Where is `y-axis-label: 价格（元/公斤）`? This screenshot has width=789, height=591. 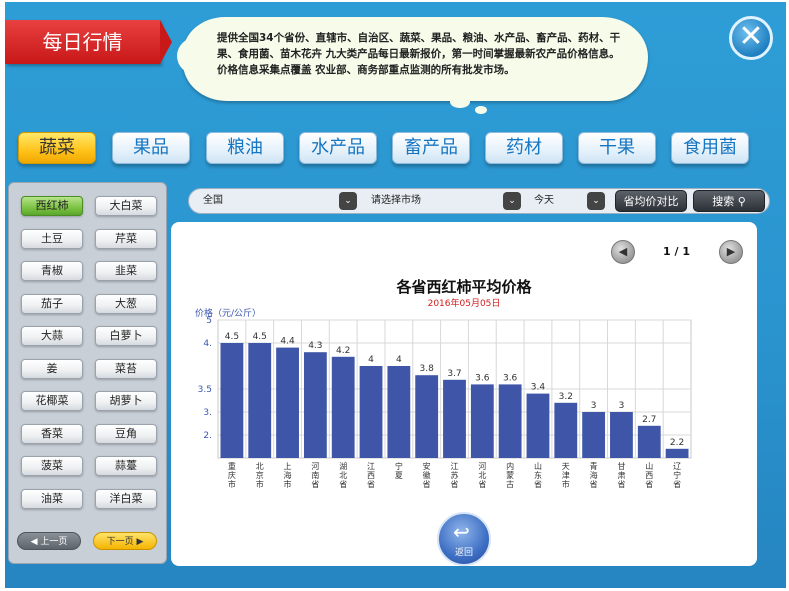 y-axis-label: 价格（元/公斤） is located at coordinates (228, 314).